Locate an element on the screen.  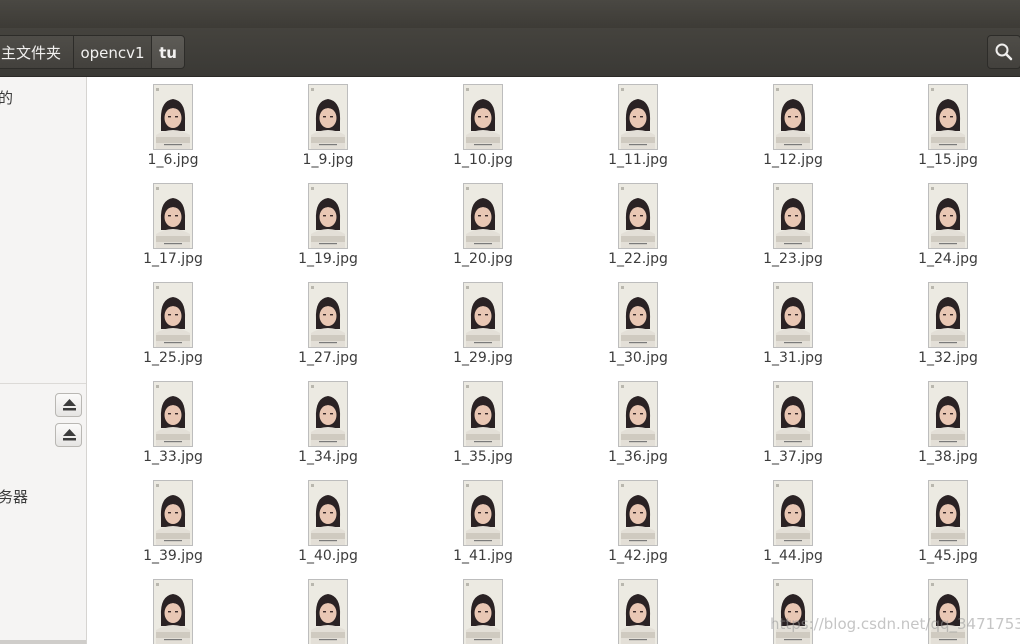
file-item: 1_31.jpg is located at coordinates (793, 321).